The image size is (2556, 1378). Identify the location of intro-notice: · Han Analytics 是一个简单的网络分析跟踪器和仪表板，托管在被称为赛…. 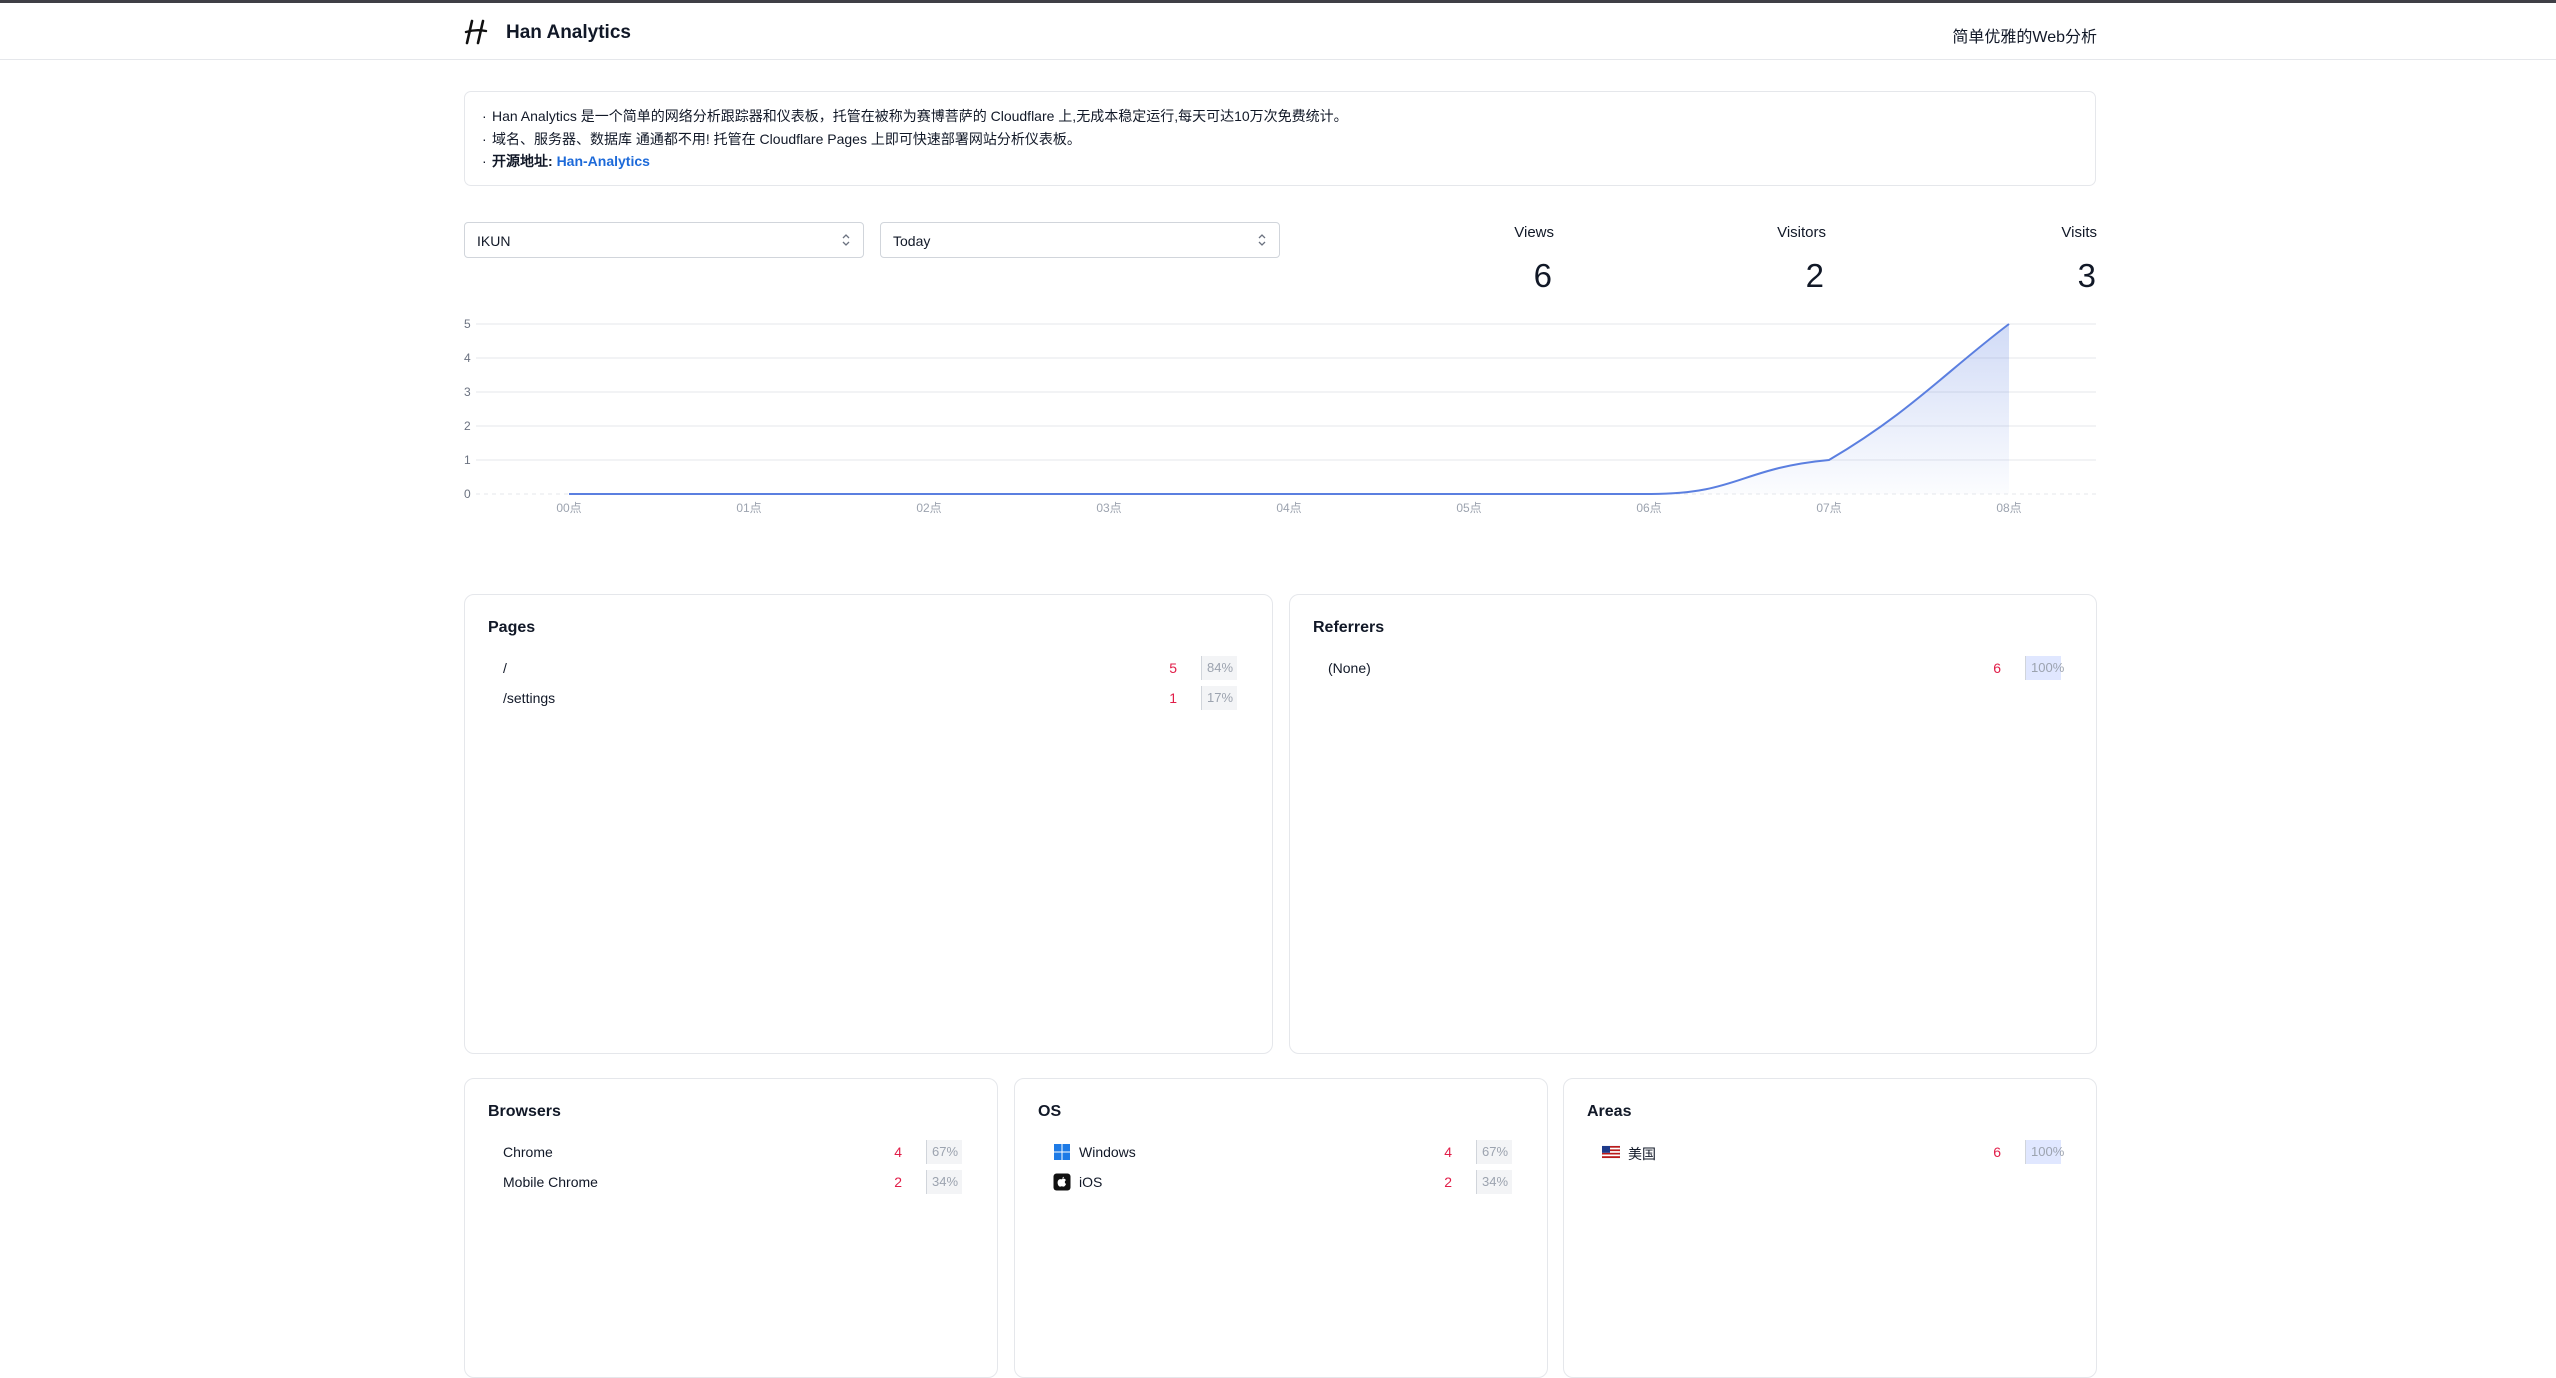
(1280, 138).